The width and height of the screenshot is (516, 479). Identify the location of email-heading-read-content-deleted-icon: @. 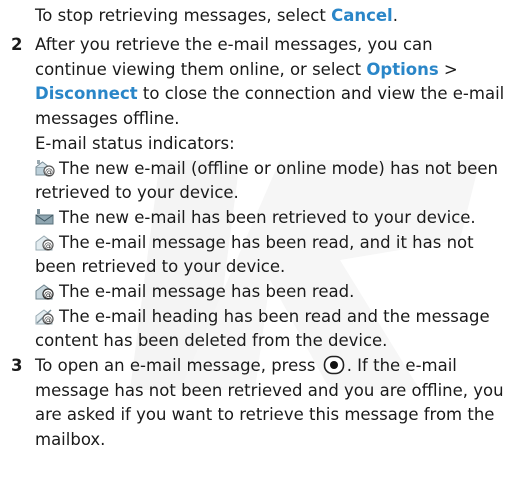
(44, 317).